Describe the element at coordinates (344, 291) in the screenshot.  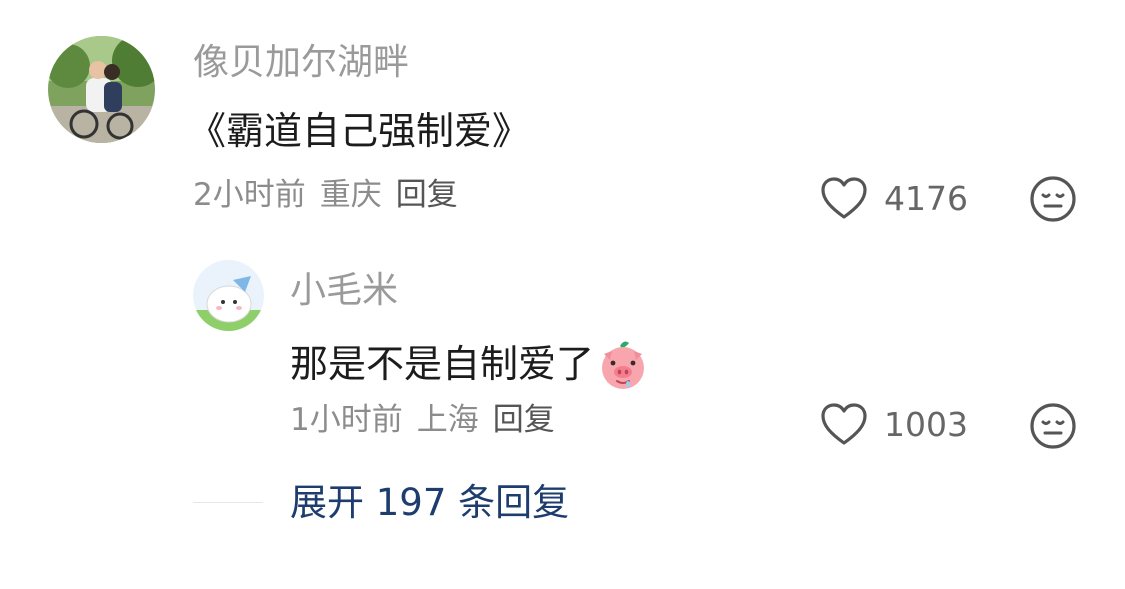
I see `reply-username: 小毛米` at that location.